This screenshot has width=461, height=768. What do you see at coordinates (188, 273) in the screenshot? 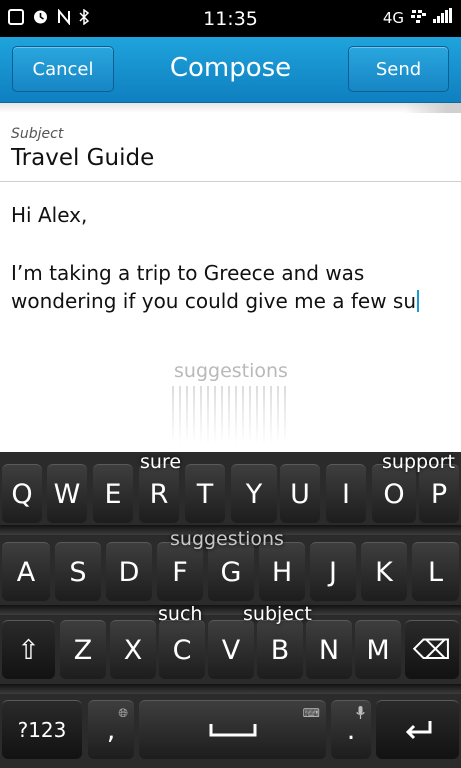
I see `message-line: I’m taking a trip to Greece and was` at bounding box center [188, 273].